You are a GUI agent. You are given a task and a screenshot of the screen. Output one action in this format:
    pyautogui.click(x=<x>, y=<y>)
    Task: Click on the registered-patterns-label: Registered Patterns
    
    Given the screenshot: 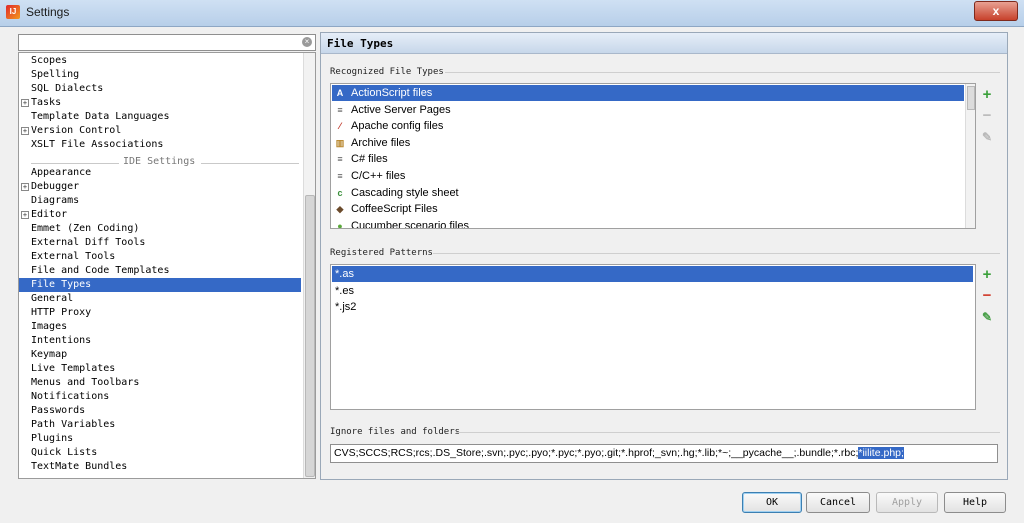 What is the action you would take?
    pyautogui.click(x=381, y=253)
    